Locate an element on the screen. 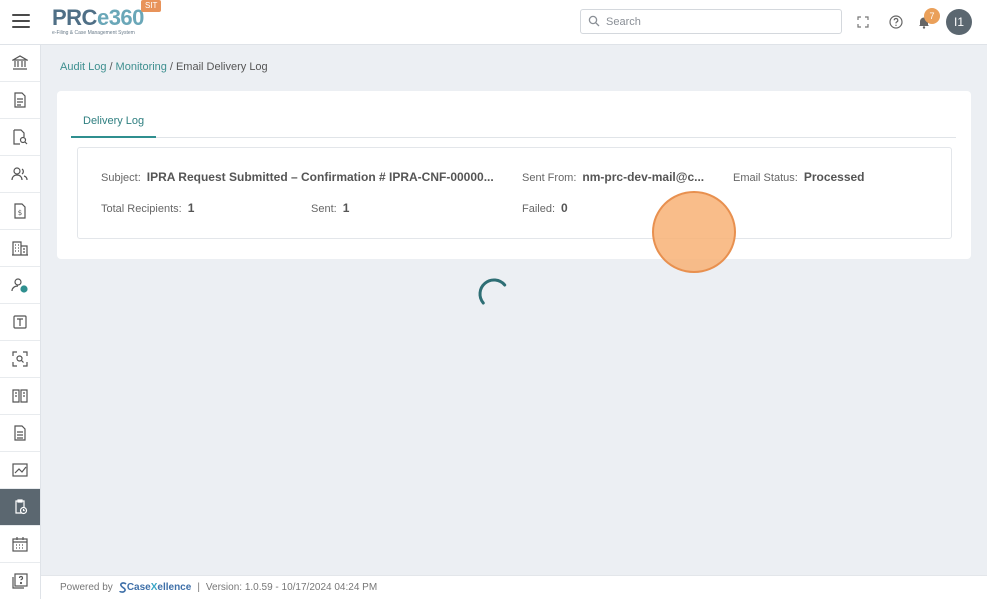 This screenshot has height=599, width=987. failed-value: 0 is located at coordinates (564, 208).